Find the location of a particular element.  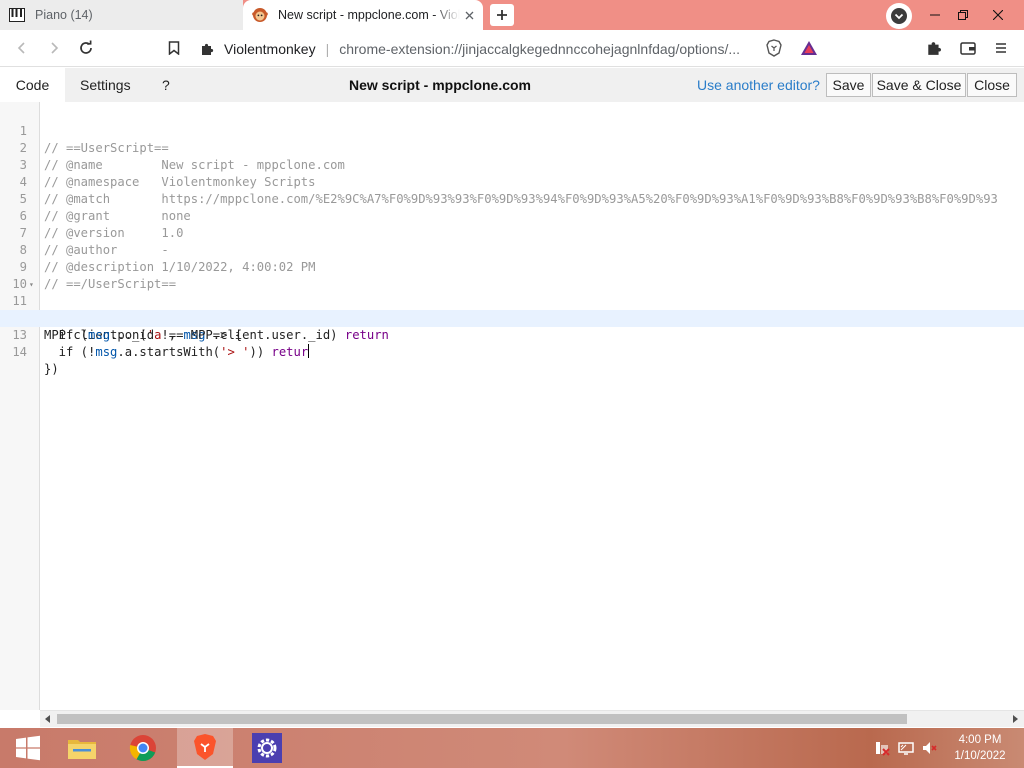

menu-button is located at coordinates (1001, 48).